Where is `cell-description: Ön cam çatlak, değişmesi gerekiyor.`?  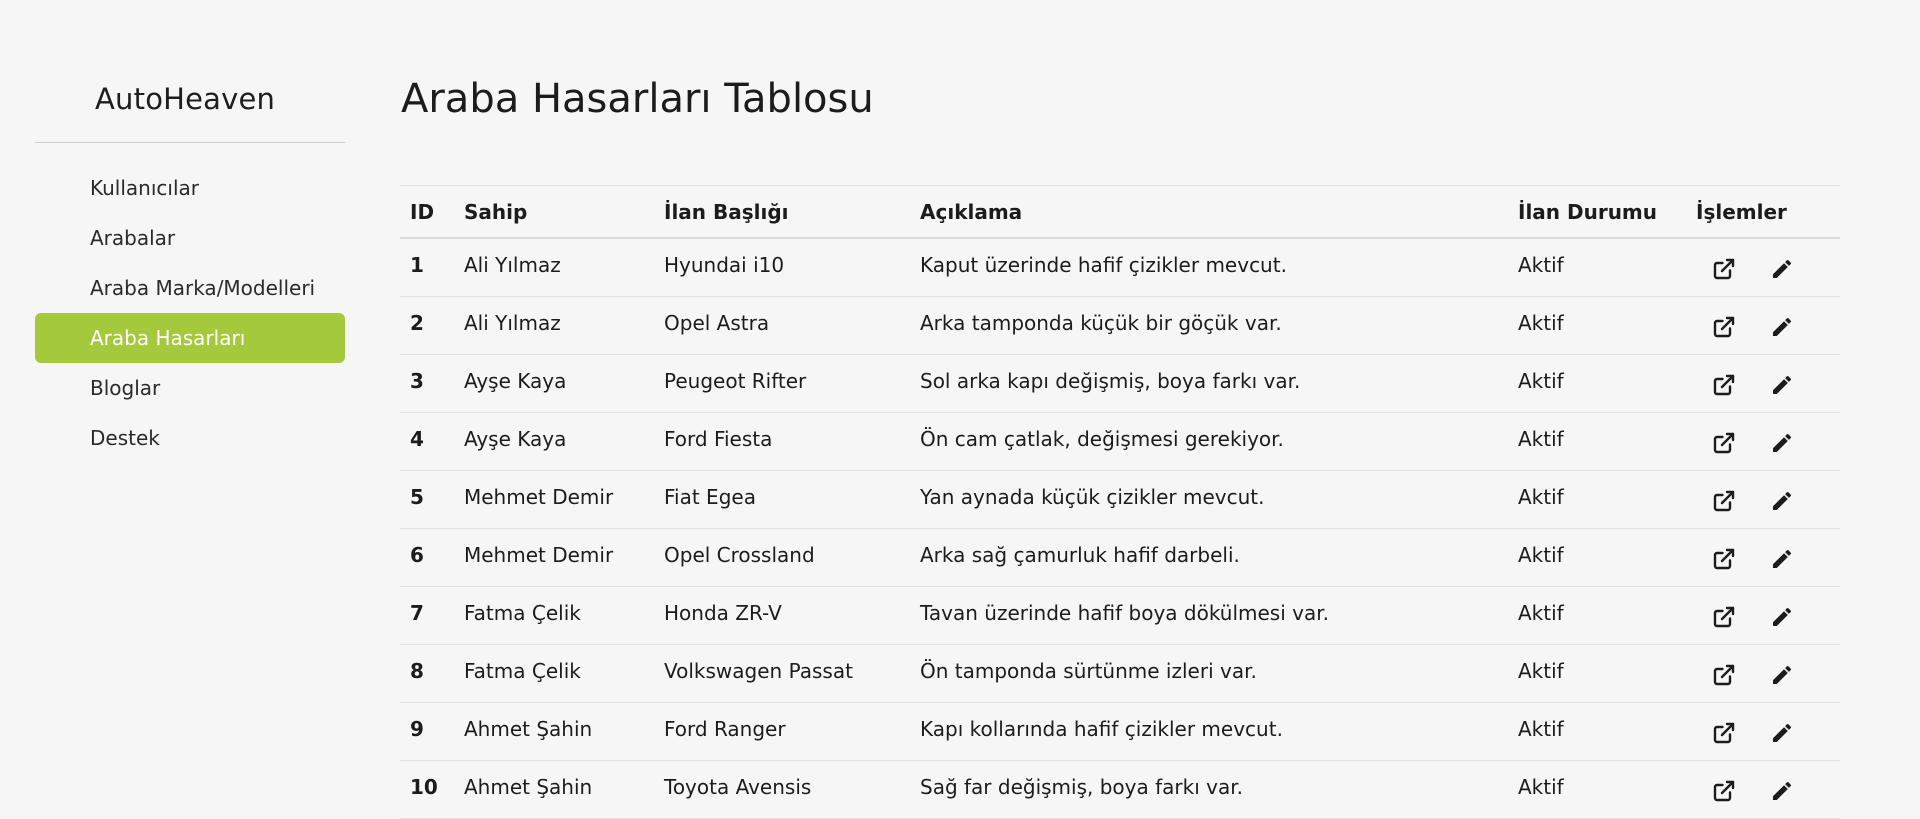
cell-description: Ön cam çatlak, değişmesi gerekiyor. is located at coordinates (1209, 441).